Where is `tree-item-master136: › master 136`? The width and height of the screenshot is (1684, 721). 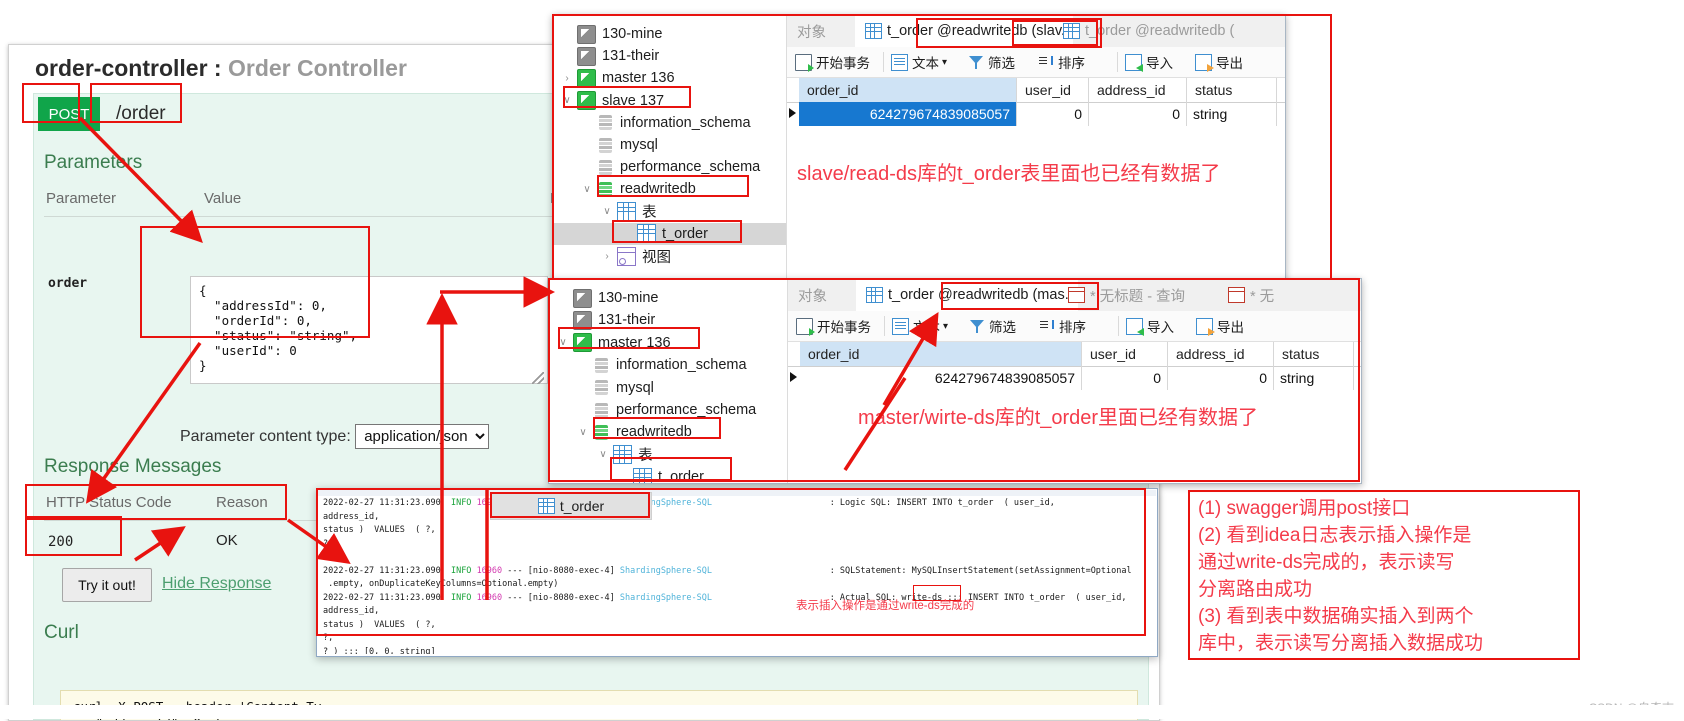
tree-item-master136: › master 136 is located at coordinates (669, 78).